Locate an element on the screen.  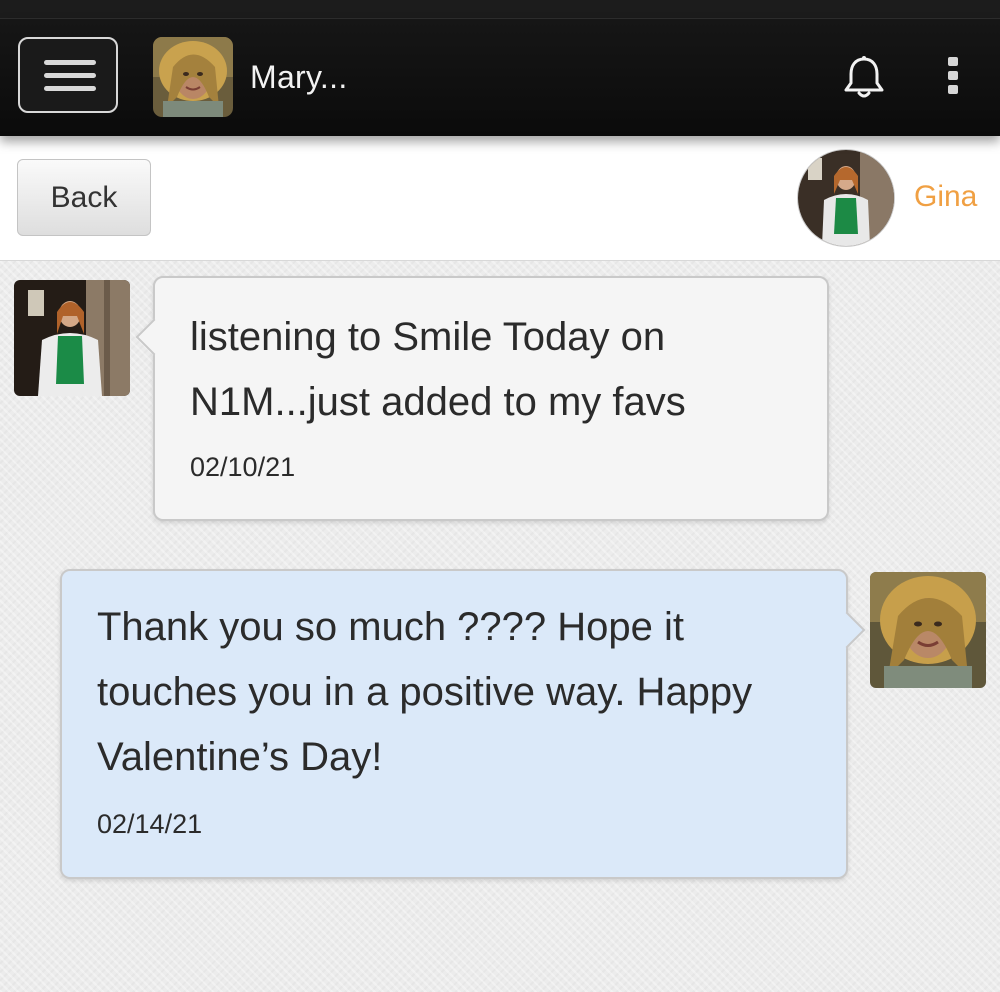
kebab-menu-icon is located at coordinates (953, 75).